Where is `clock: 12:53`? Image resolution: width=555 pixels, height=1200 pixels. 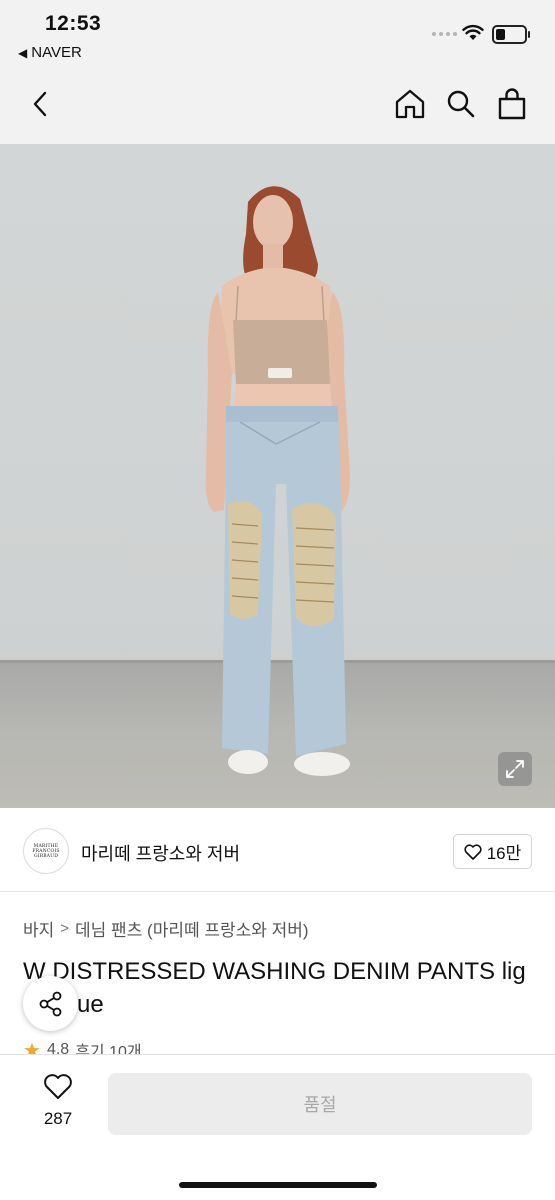 clock: 12:53 is located at coordinates (73, 23).